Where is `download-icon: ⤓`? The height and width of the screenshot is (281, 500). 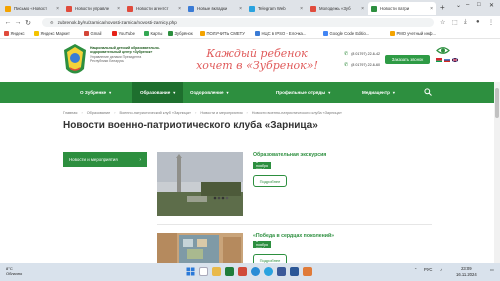
download-icon: ⤓ is located at coordinates (465, 22).